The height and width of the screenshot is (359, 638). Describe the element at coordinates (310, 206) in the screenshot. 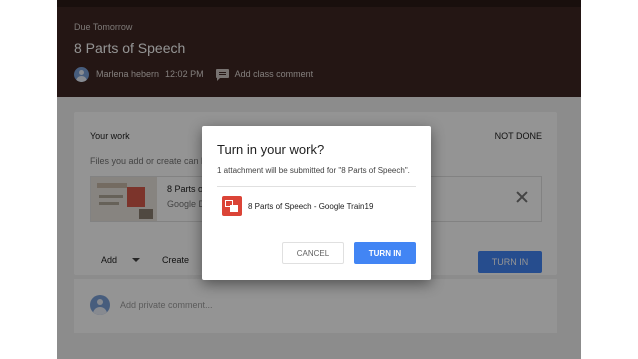

I see `dialog-file-name: 8 Parts of Speech - Google Train19` at that location.